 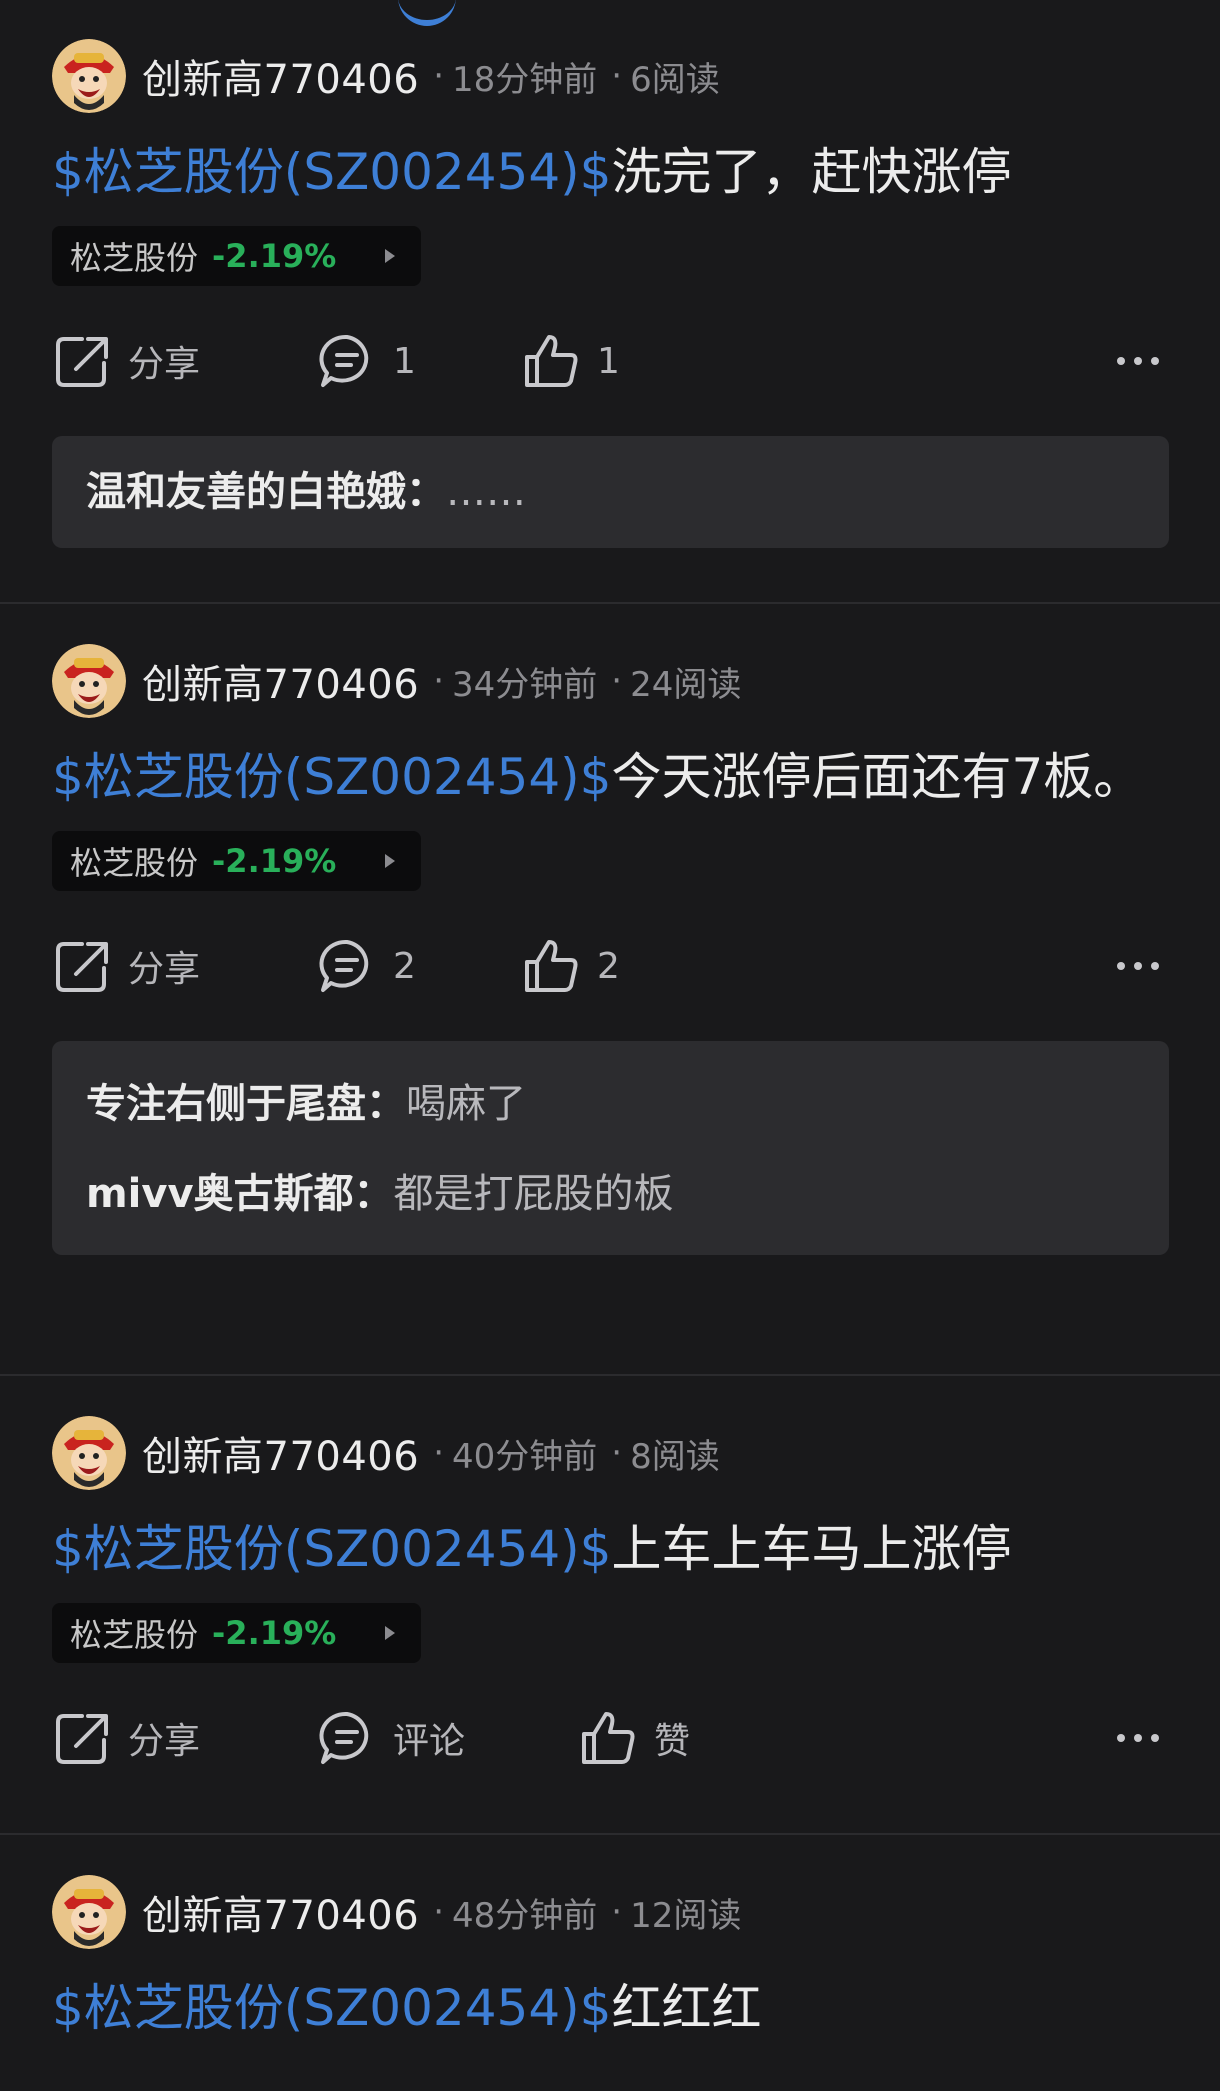 I want to click on post-content: $松芝股份(SZ002454)$红红红, so click(x=610, y=2008).